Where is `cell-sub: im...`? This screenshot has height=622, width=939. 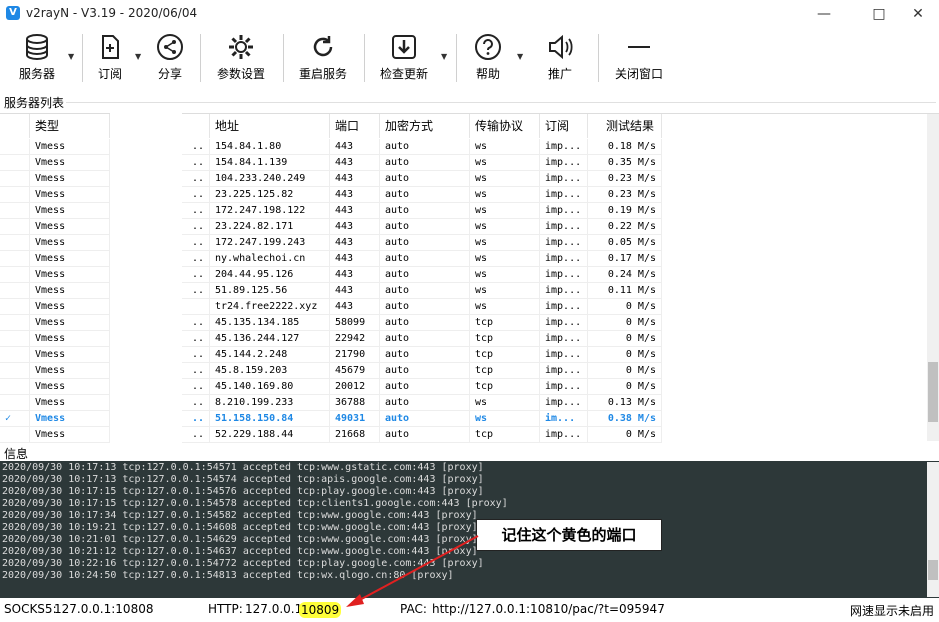 cell-sub: im... is located at coordinates (564, 419).